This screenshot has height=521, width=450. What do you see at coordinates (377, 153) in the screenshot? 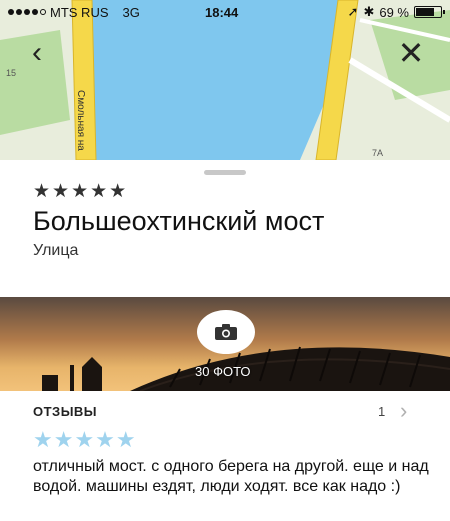
I see `map-label-b: 7А` at bounding box center [377, 153].